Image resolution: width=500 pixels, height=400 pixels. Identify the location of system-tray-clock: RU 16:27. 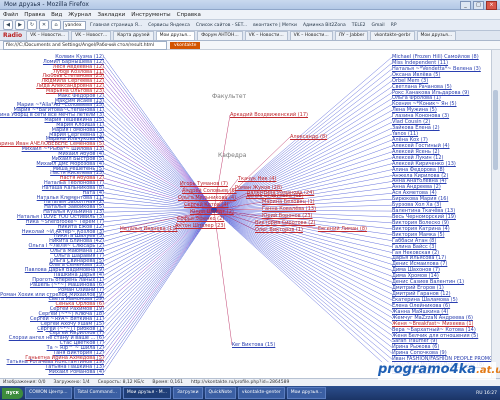
(486, 393).